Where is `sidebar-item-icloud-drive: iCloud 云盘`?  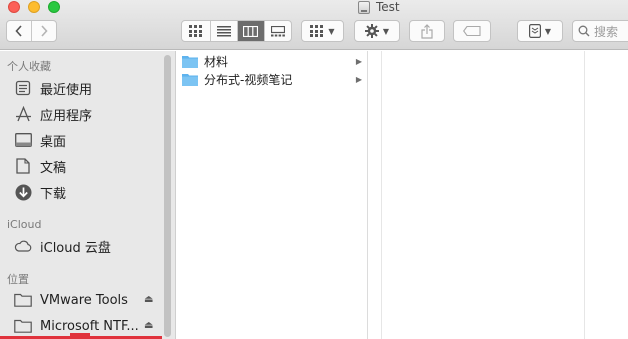
sidebar-item-icloud-drive: iCloud 云盘 is located at coordinates (62, 246).